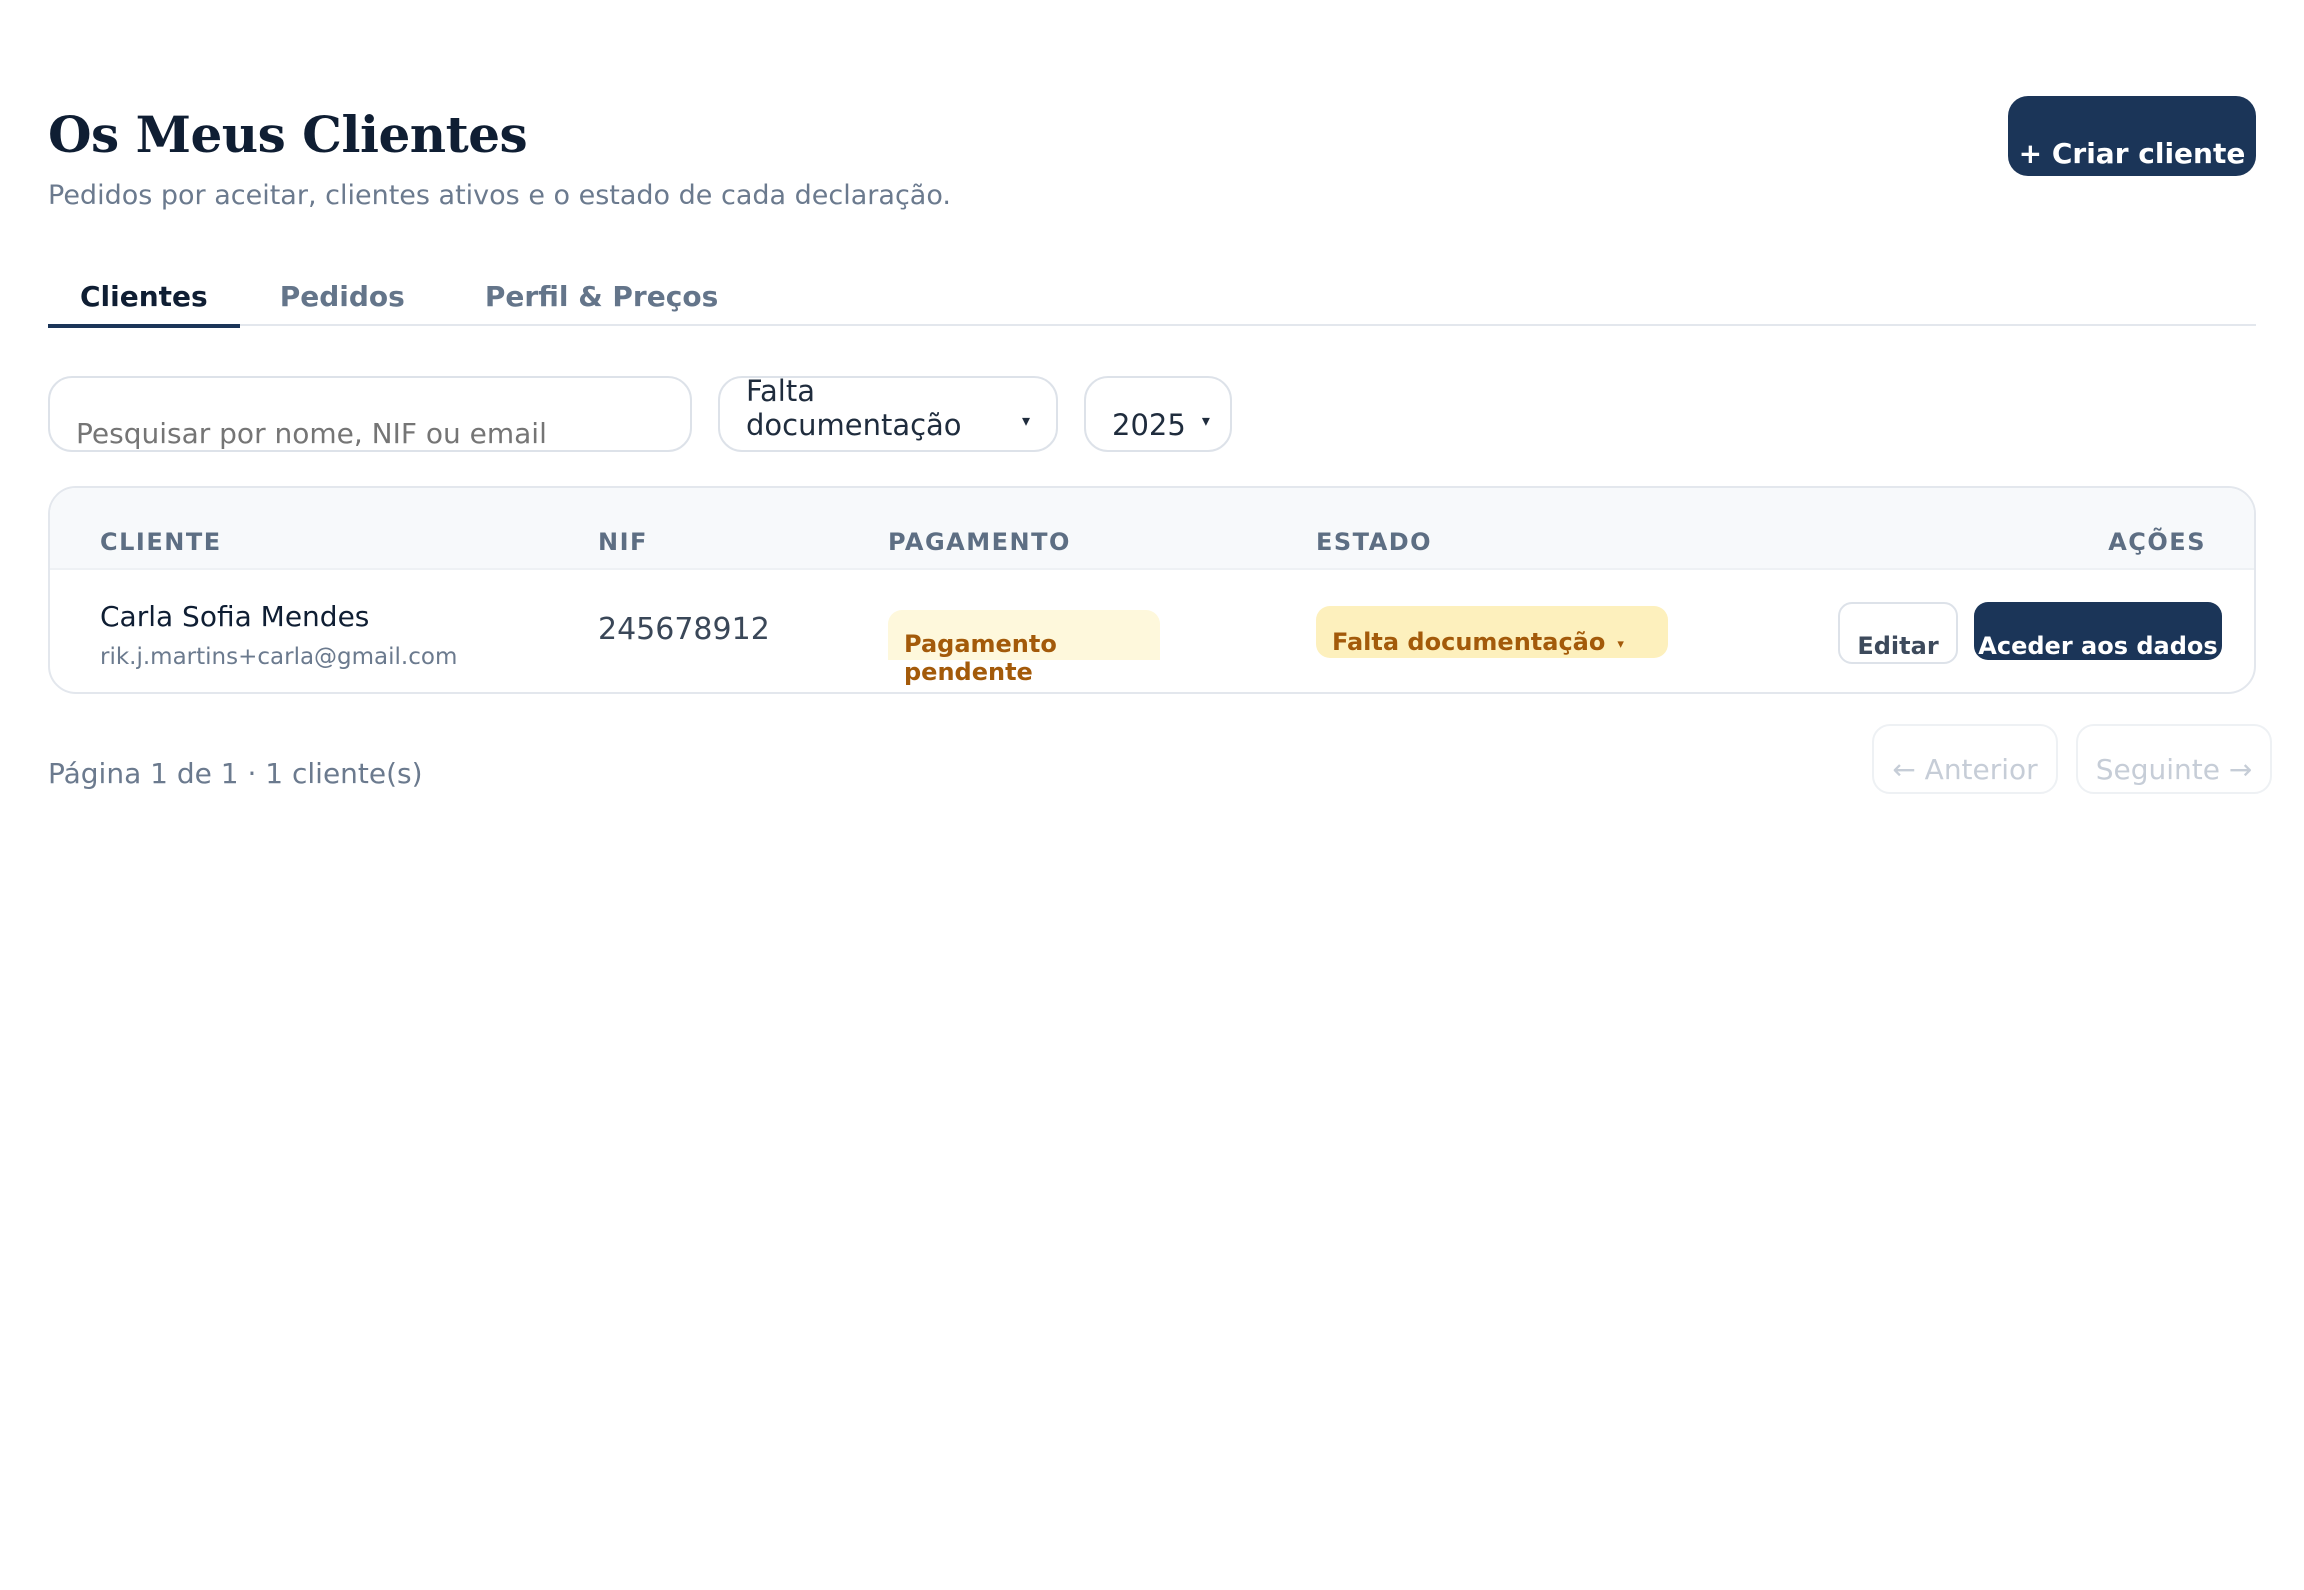 The height and width of the screenshot is (1590, 2304). What do you see at coordinates (684, 629) in the screenshot?
I see `client-nif: 245678912` at bounding box center [684, 629].